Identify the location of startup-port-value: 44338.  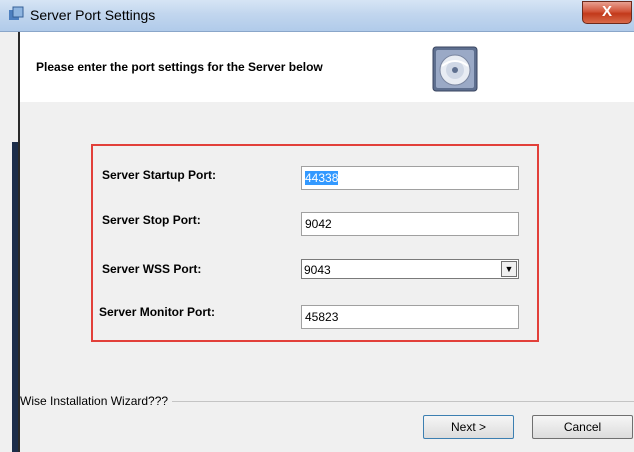
(322, 178).